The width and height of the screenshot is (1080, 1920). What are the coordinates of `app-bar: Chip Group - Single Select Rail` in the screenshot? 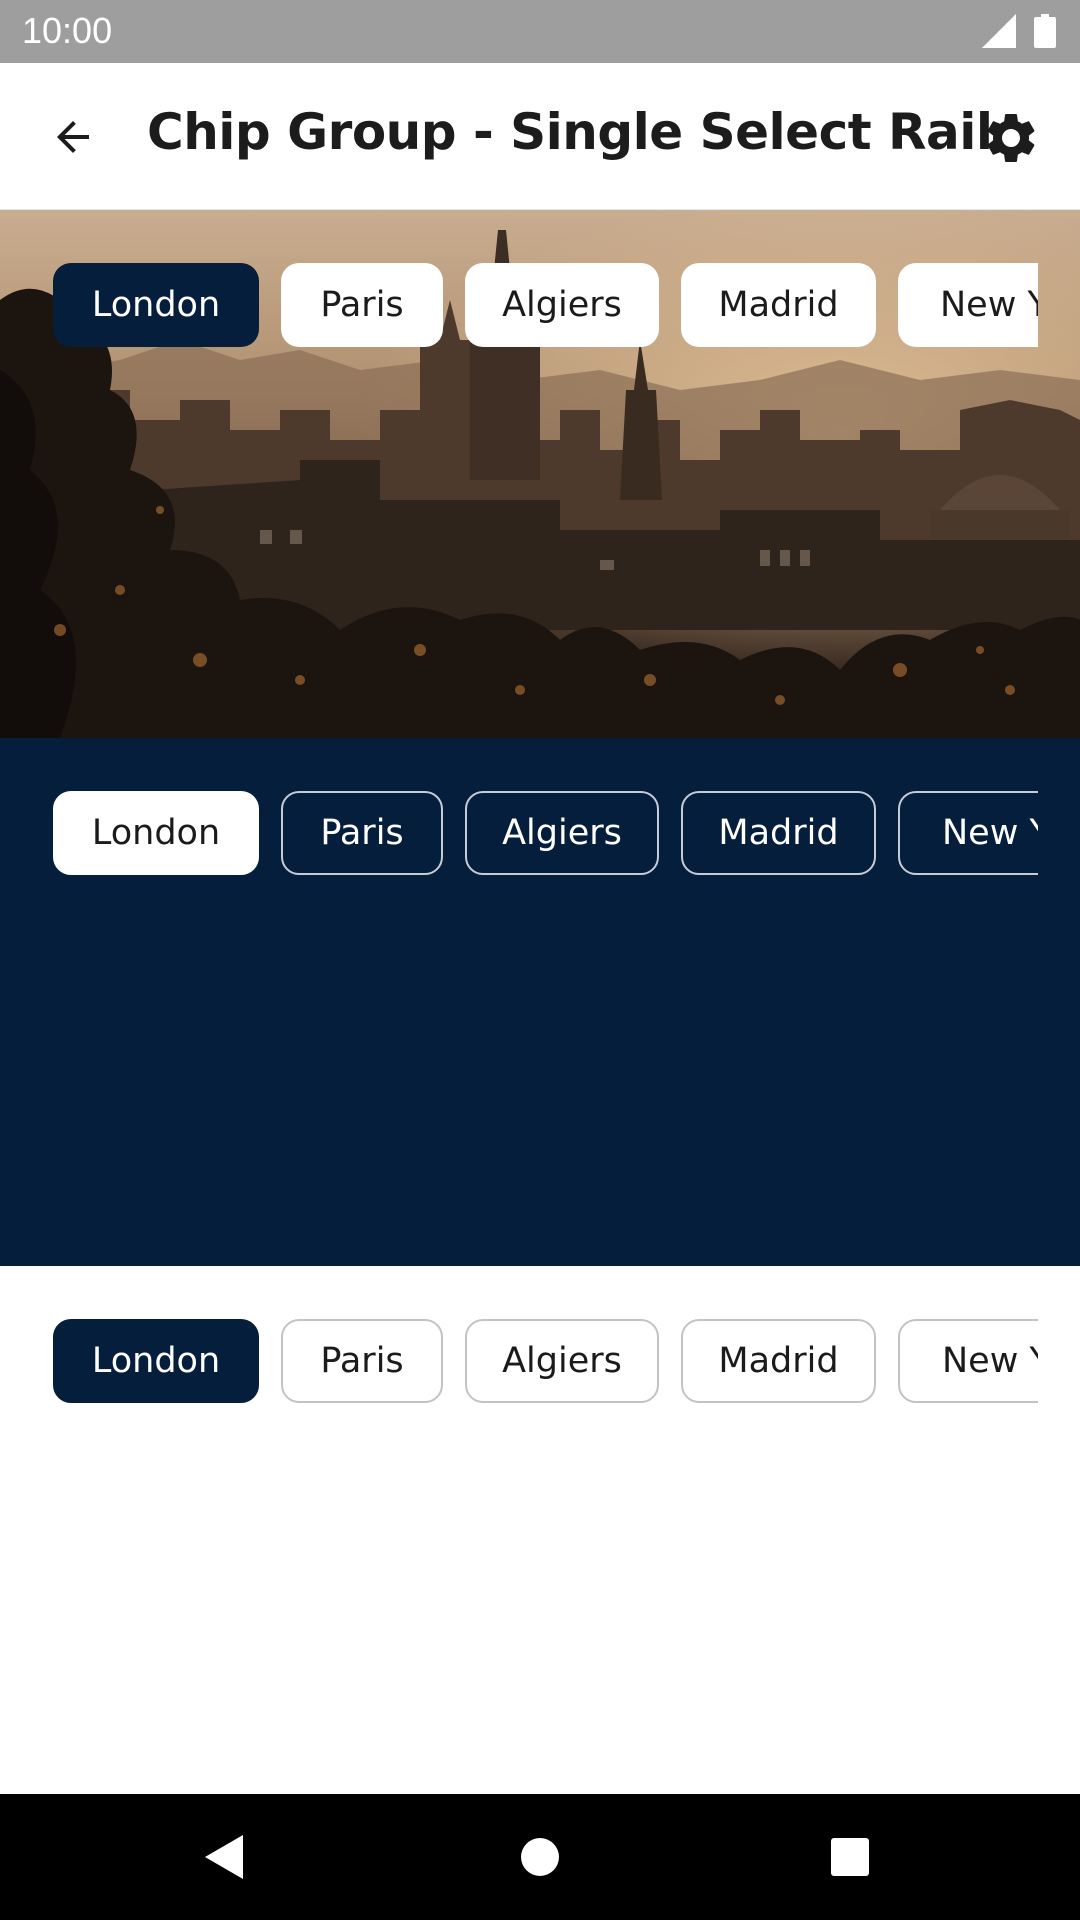 It's located at (540, 136).